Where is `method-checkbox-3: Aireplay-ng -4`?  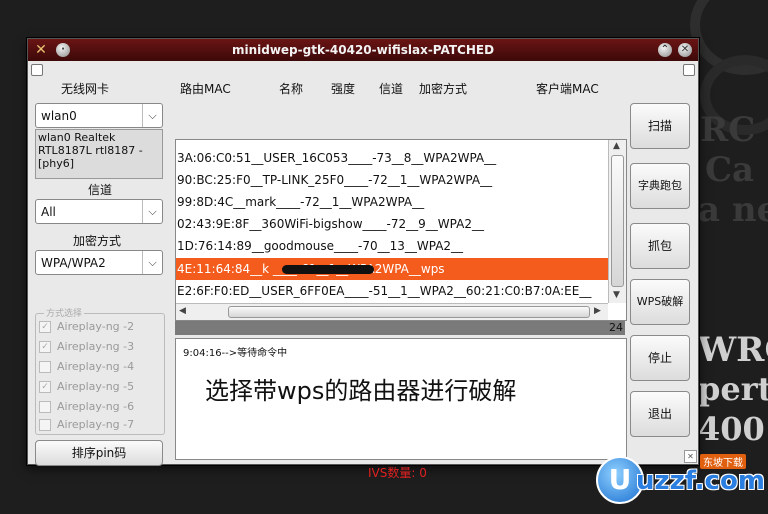 method-checkbox-3: Aireplay-ng -4 is located at coordinates (86, 369).